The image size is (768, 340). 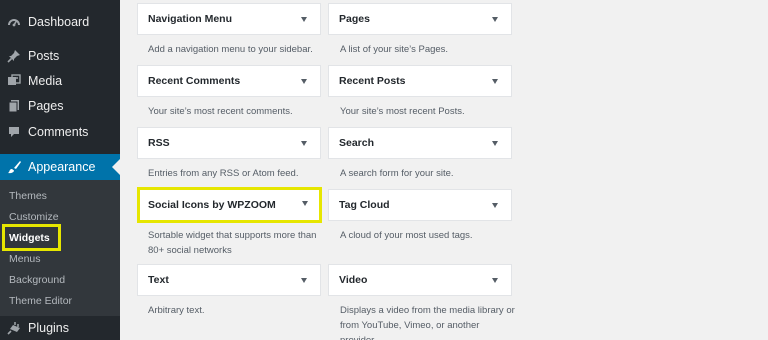 I want to click on menu-item-plugins: Plugins, so click(x=60, y=327).